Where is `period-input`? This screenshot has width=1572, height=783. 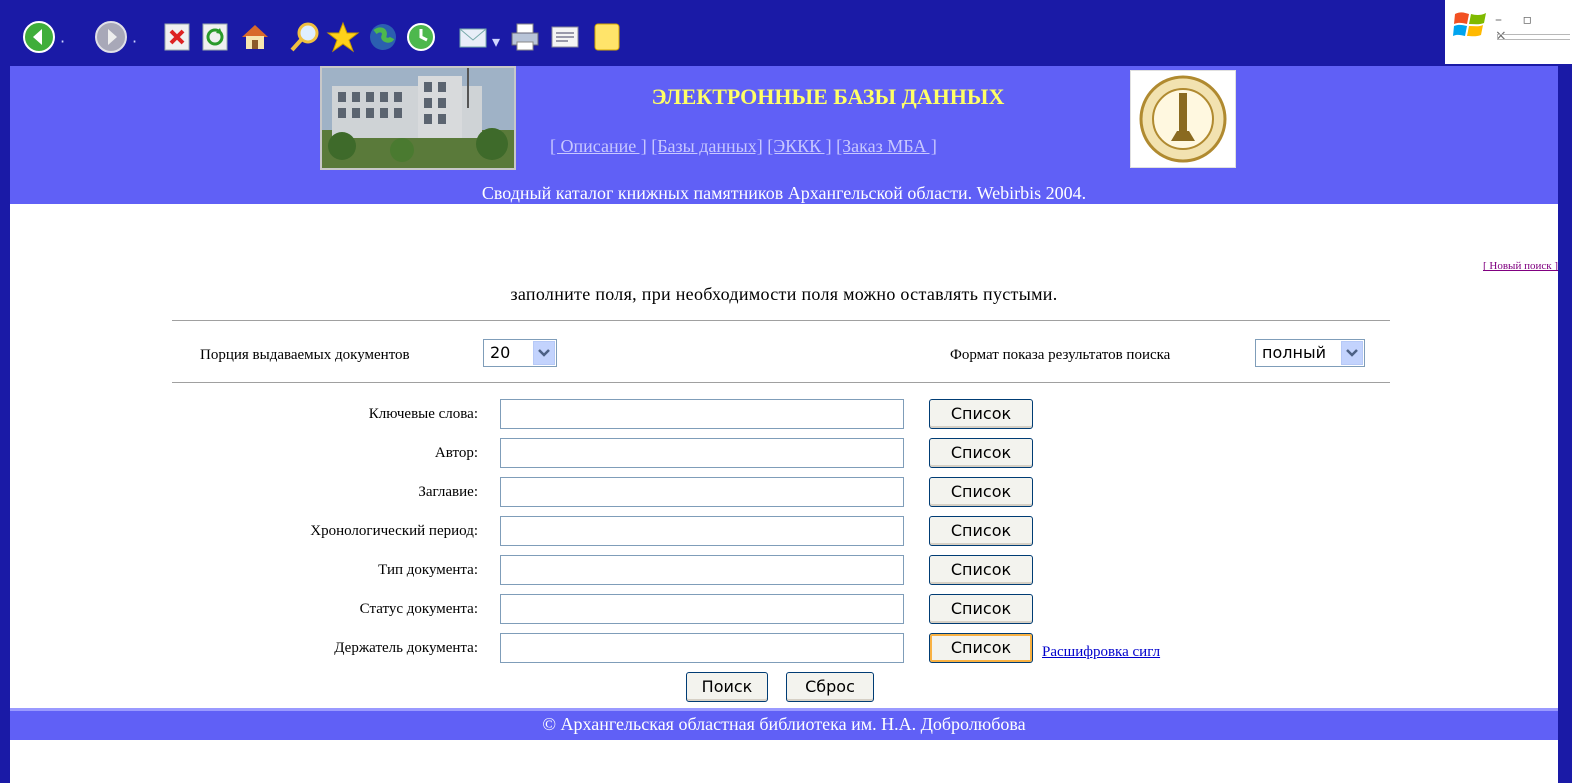 period-input is located at coordinates (702, 531).